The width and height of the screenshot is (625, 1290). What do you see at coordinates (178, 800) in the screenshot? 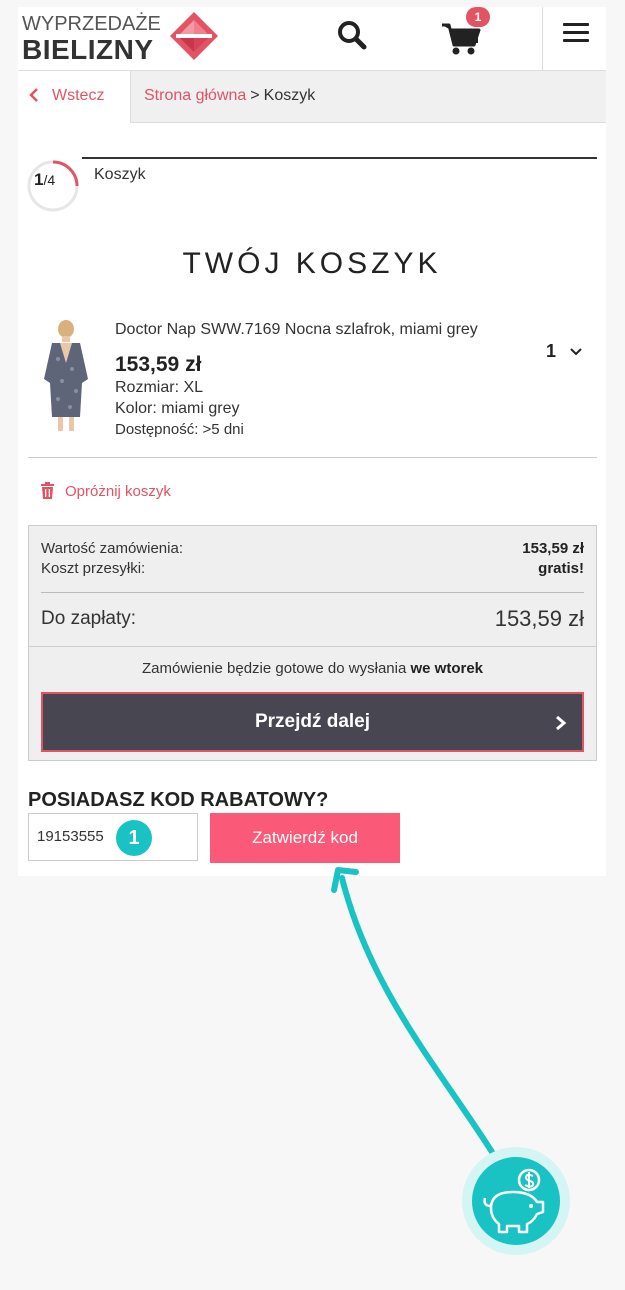
I see `coupon-title: POSIADASZ KOD RABATOWY?` at bounding box center [178, 800].